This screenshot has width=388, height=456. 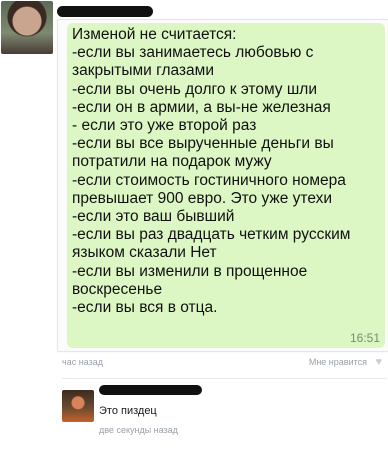 I want to click on message-line: превышает 900 евро. Это уже утехи, so click(x=202, y=198).